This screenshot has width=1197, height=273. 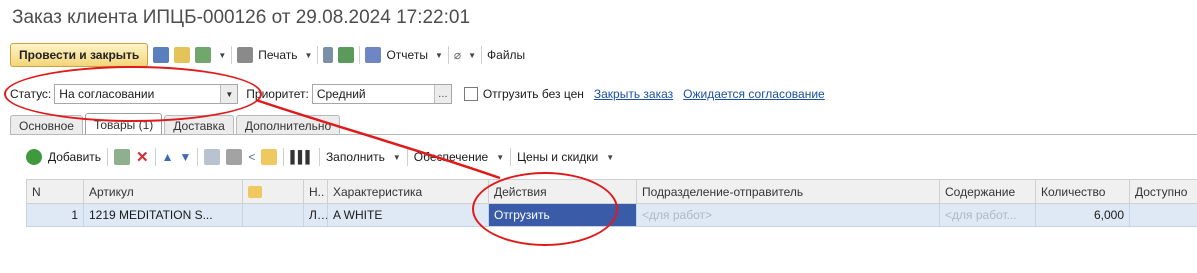 I want to click on attachment-icon: ⌀, so click(x=457, y=55).